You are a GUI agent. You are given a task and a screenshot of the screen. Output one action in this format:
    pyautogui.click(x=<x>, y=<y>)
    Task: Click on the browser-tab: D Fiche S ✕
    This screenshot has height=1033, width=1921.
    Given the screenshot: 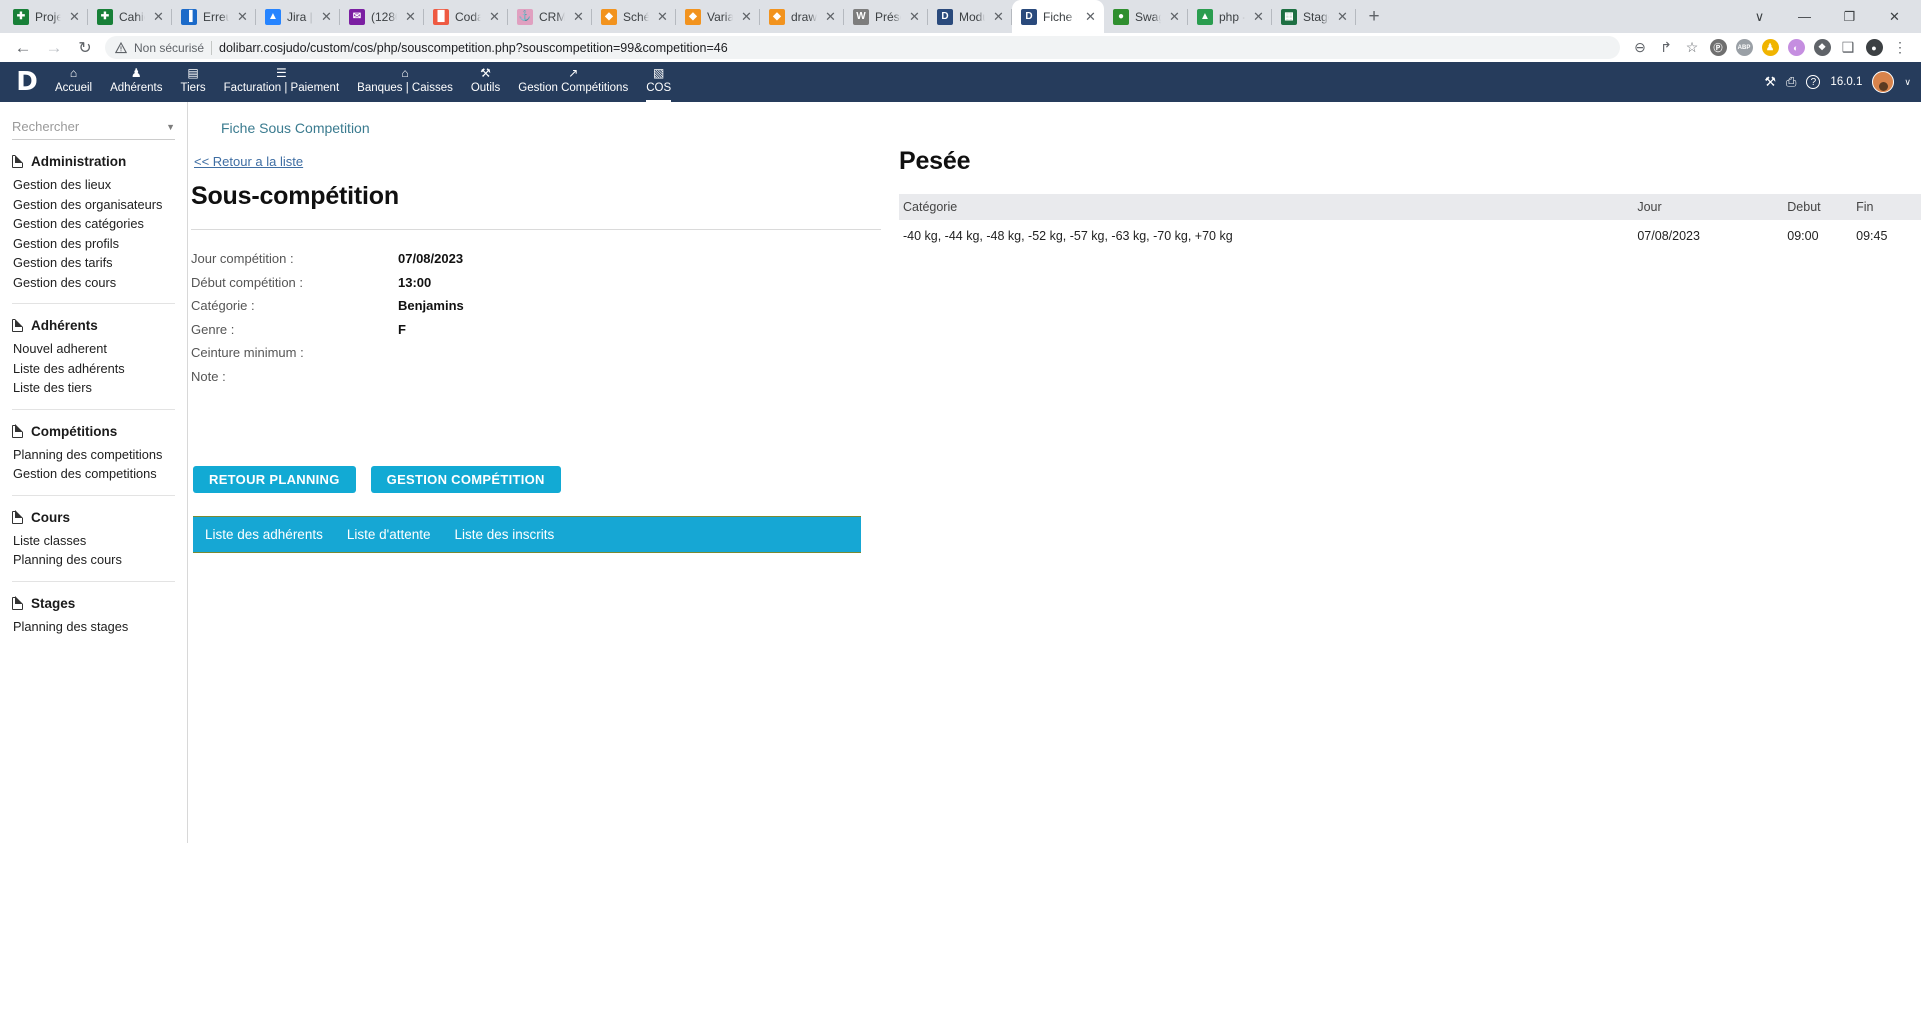 What is the action you would take?
    pyautogui.click(x=1058, y=16)
    